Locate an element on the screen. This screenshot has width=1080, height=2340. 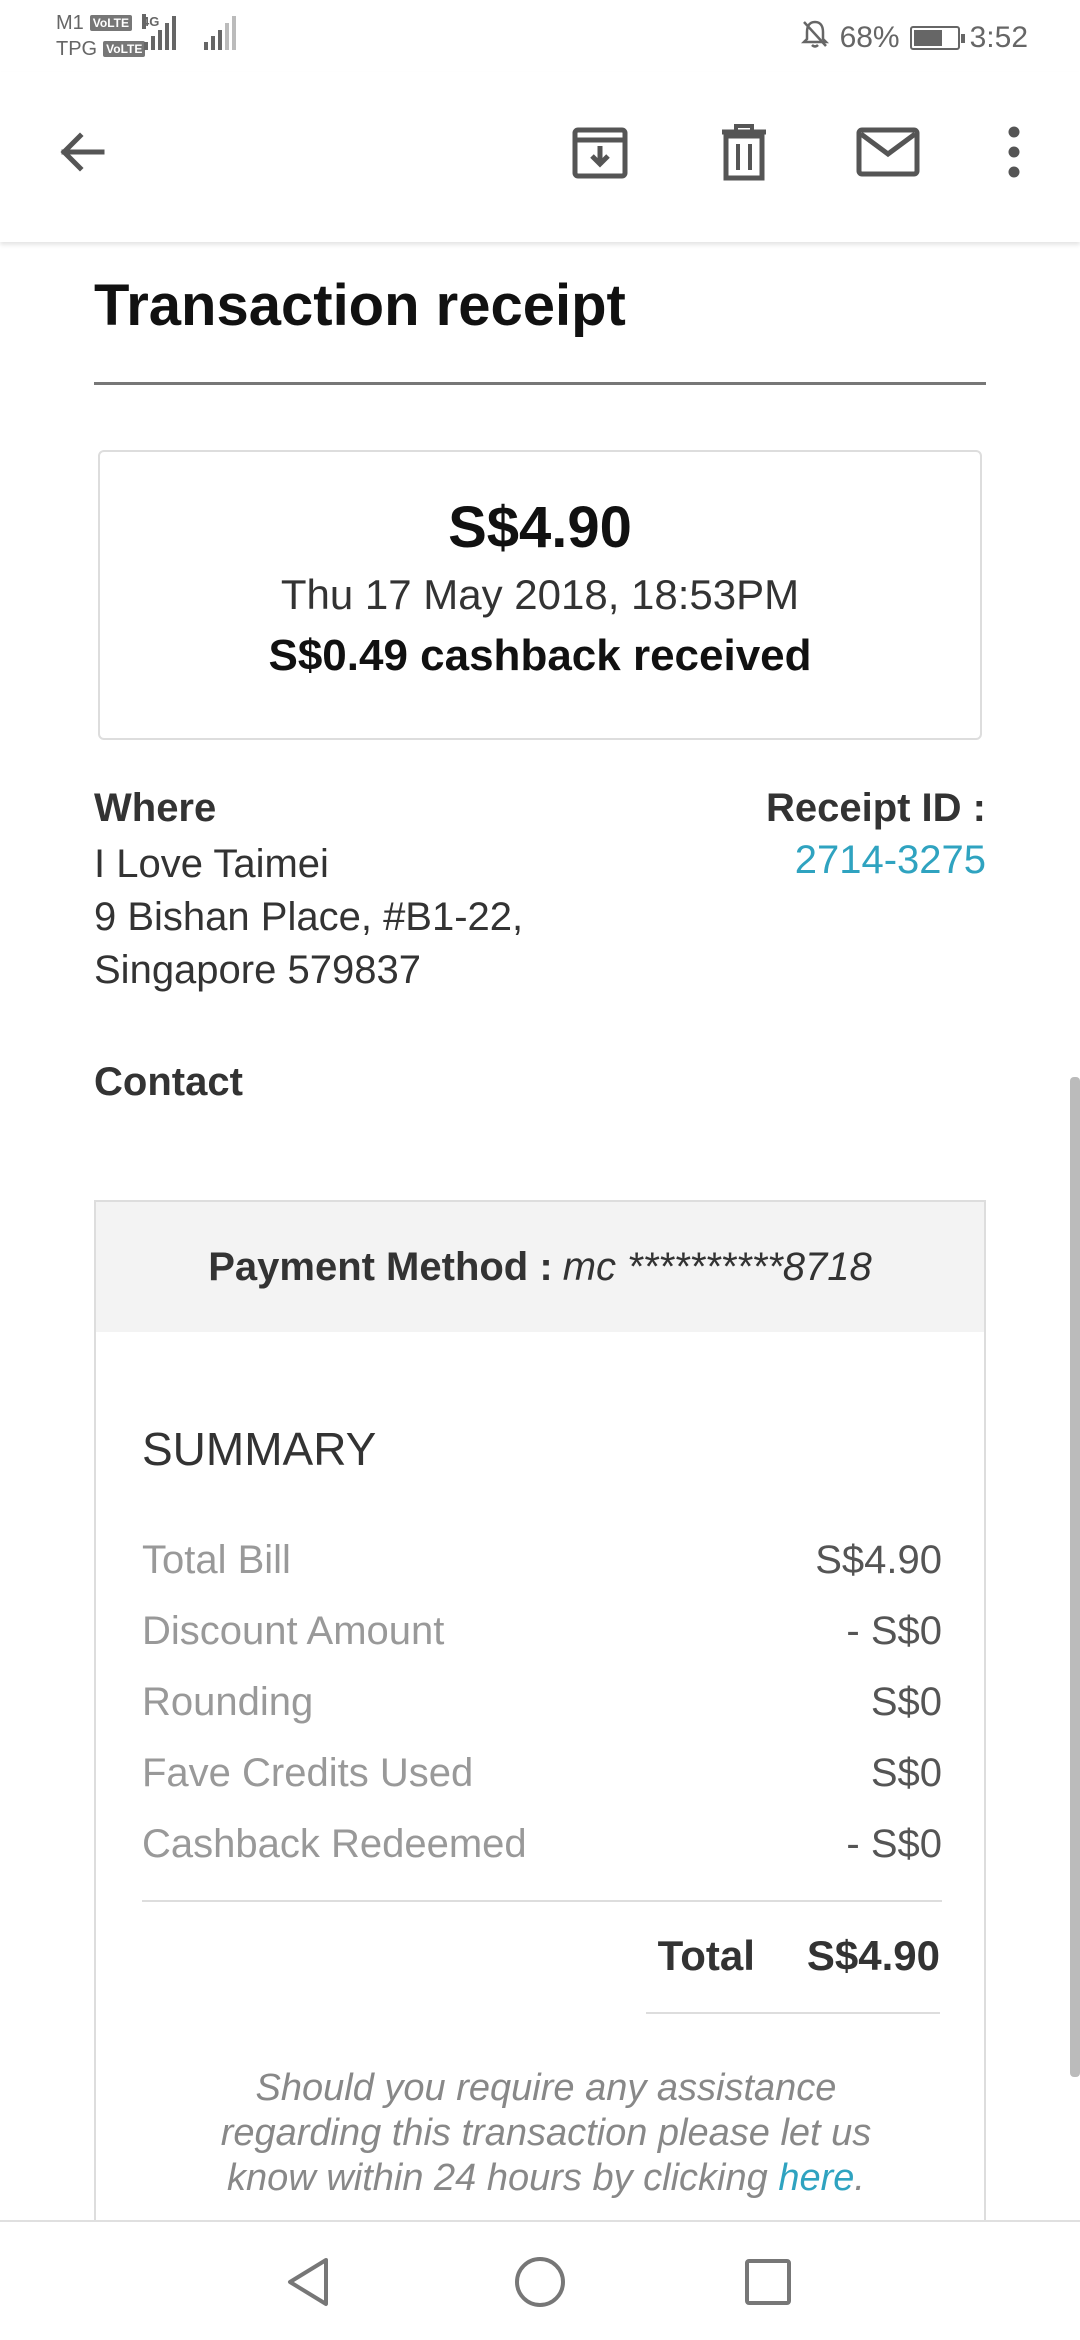
where-label: Where is located at coordinates (155, 808).